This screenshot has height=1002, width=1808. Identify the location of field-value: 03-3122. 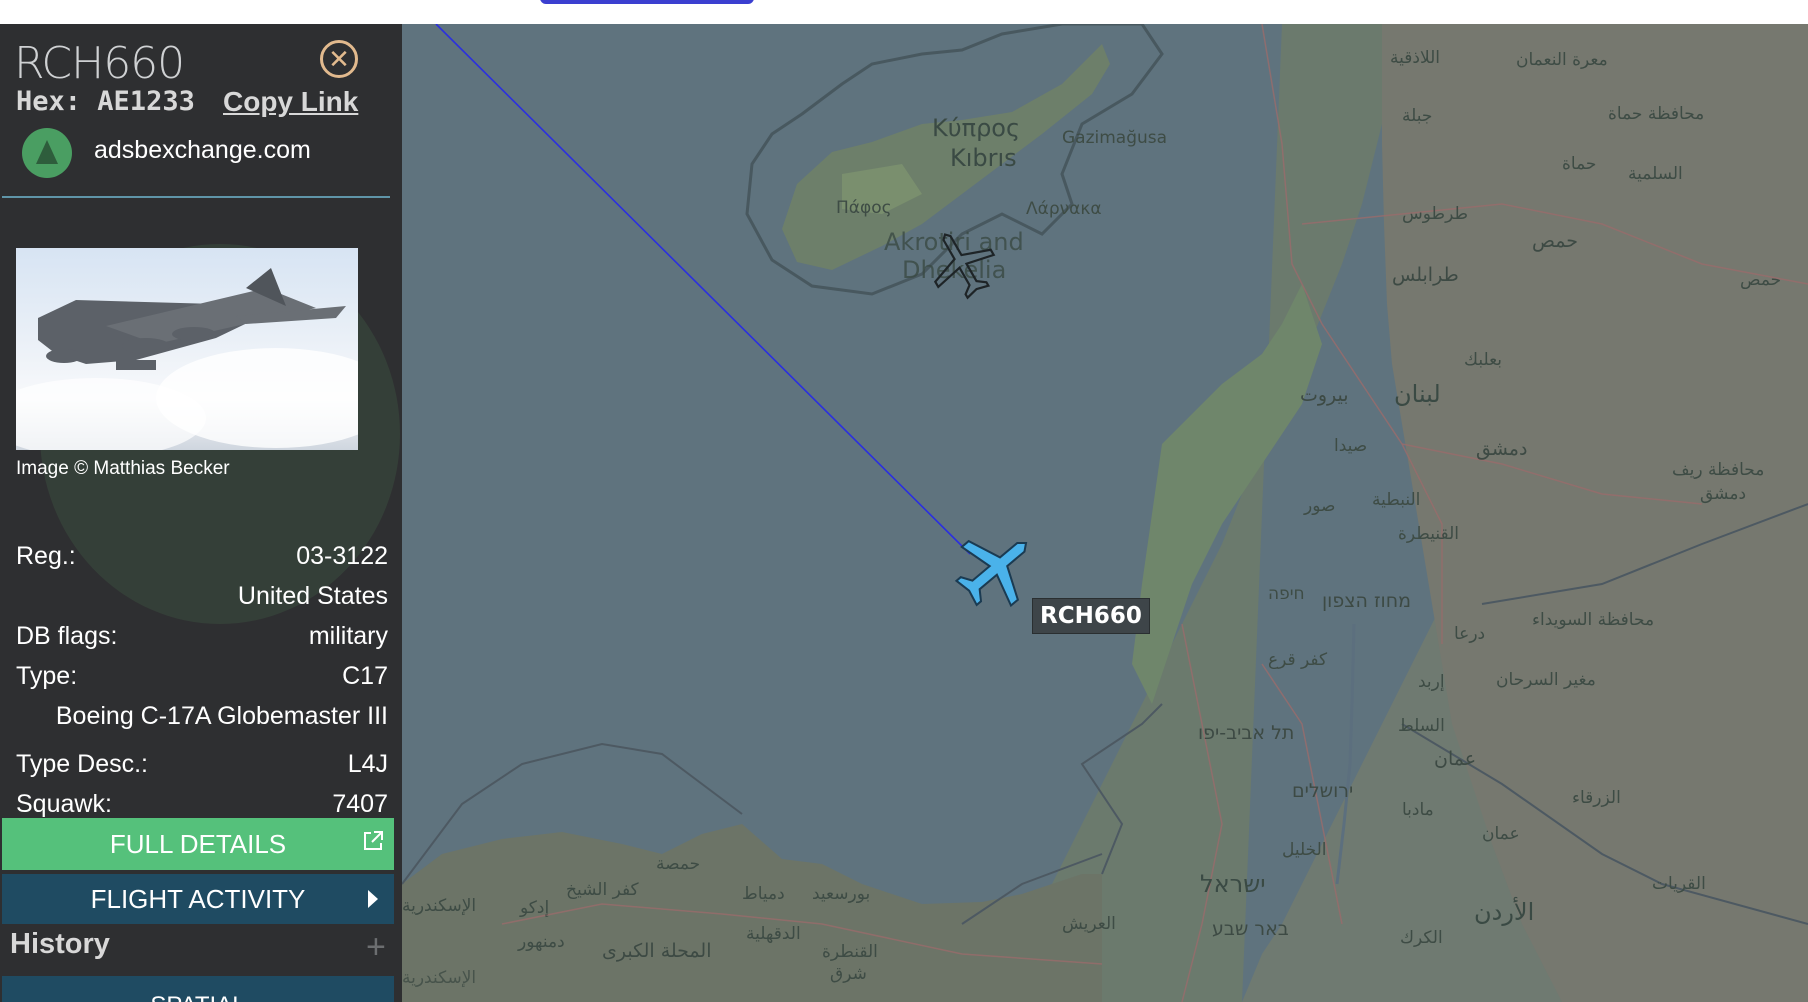
(342, 556).